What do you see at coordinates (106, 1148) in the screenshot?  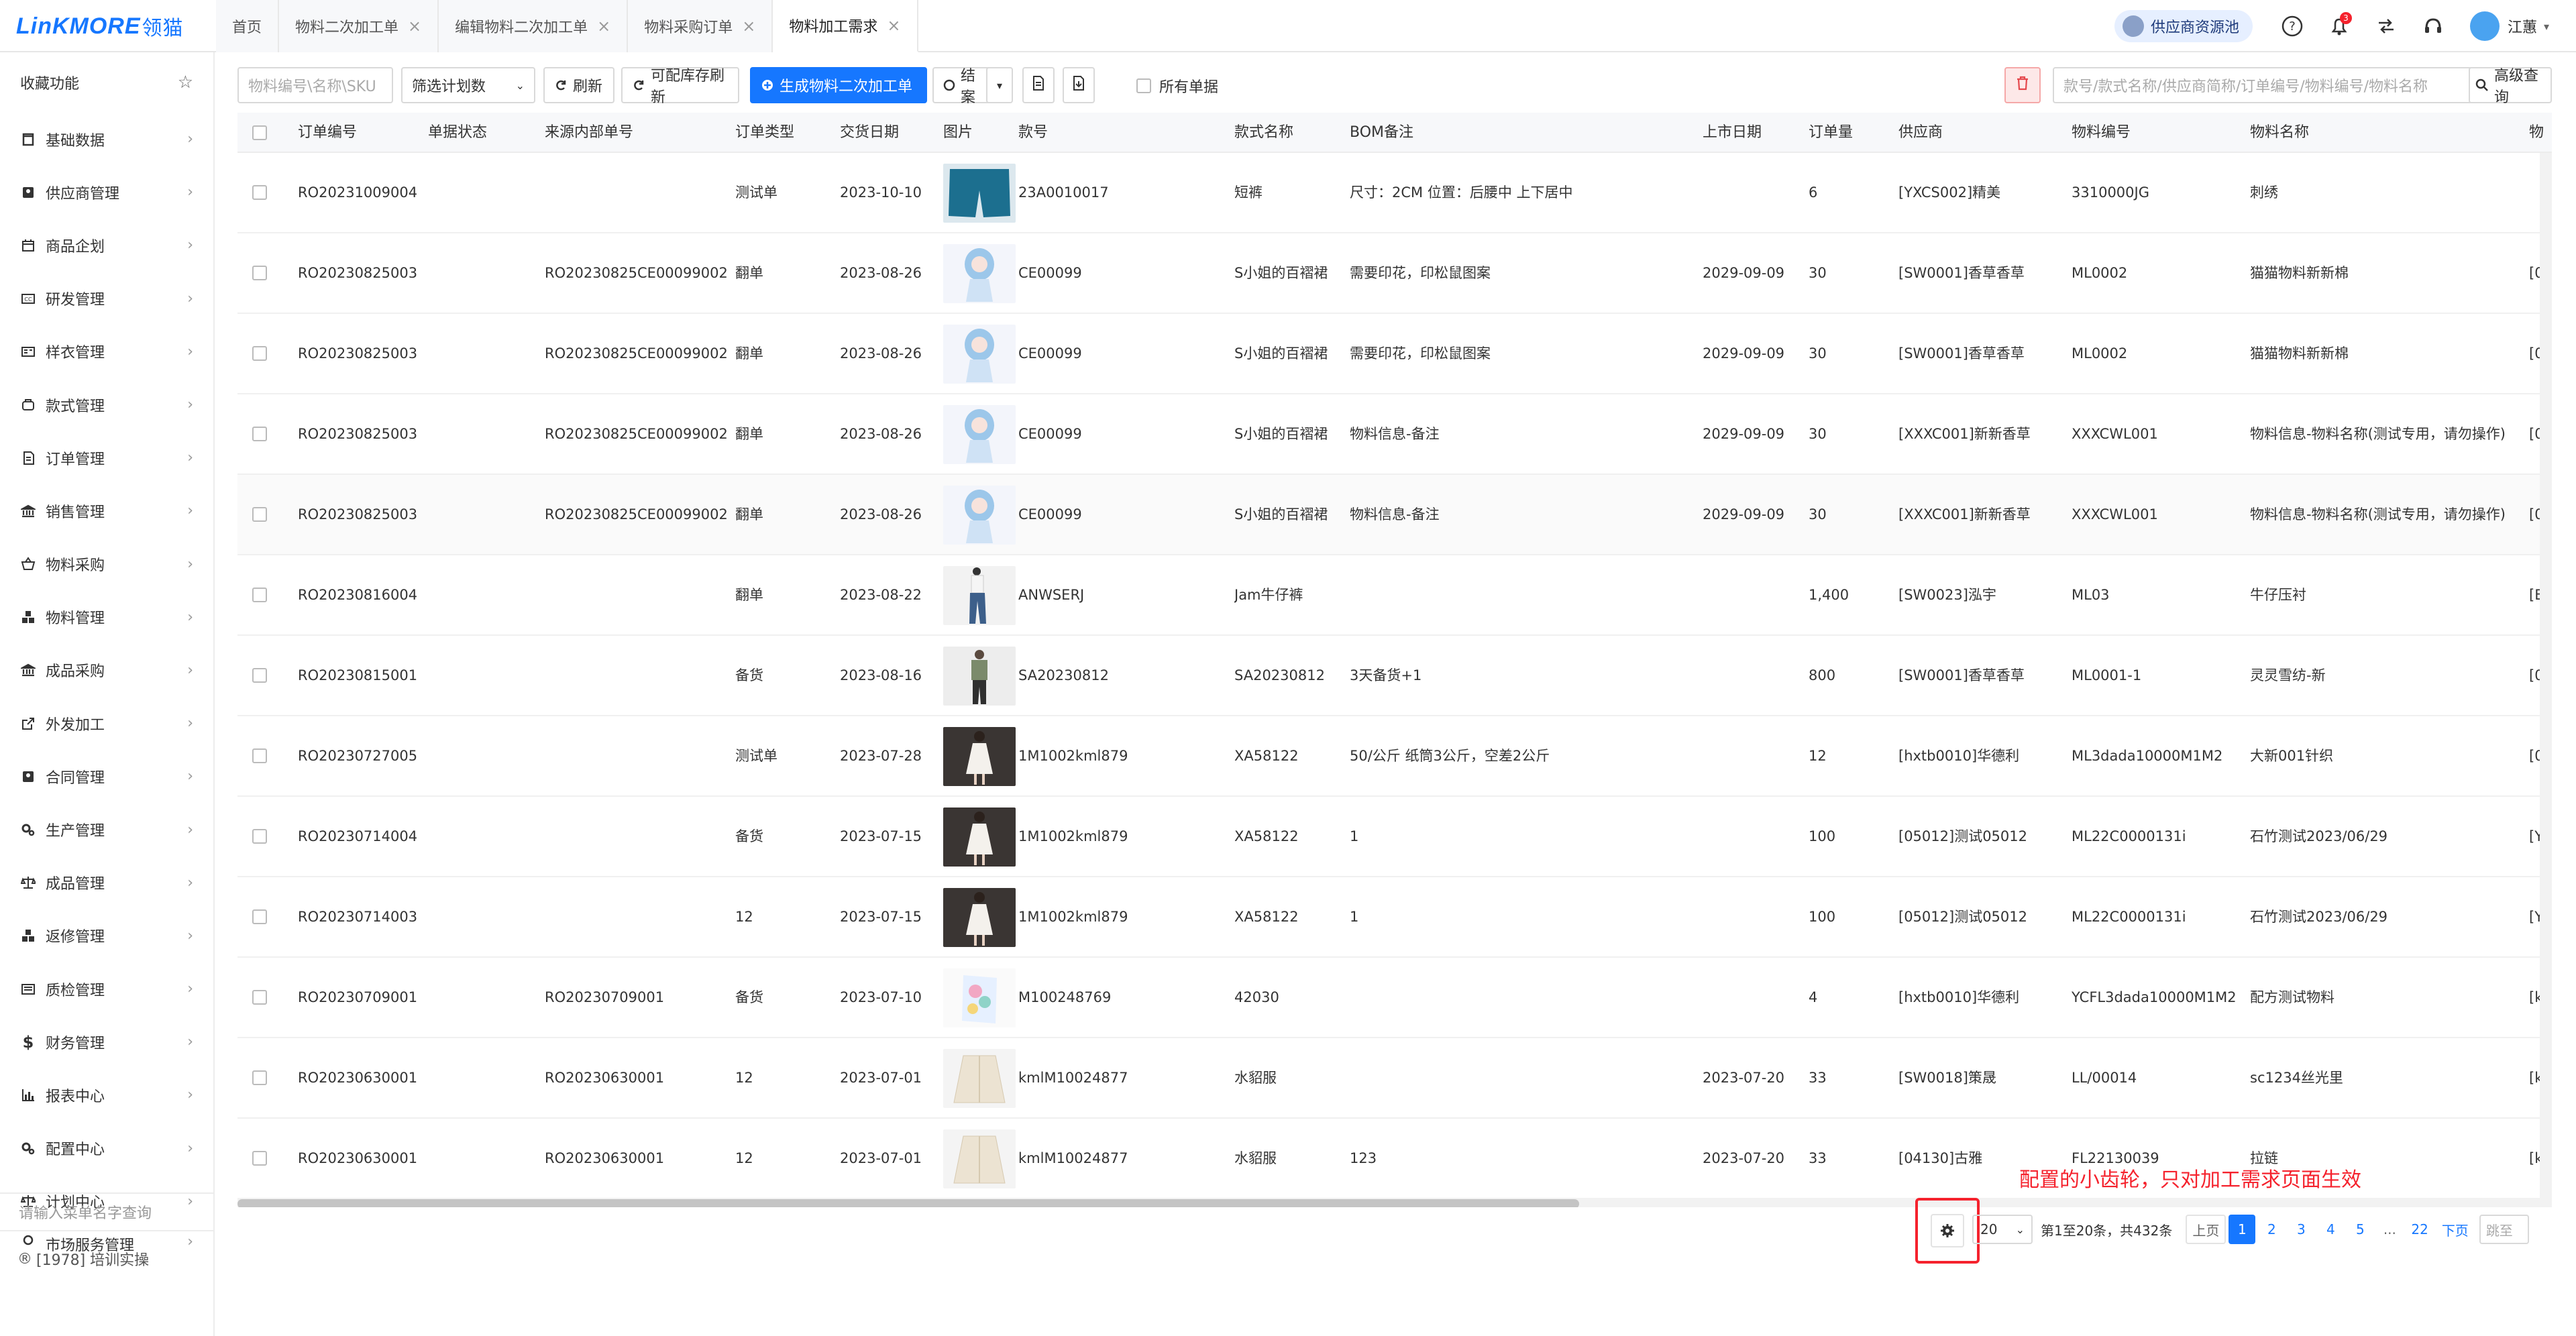 I see `sidebar-item-config: 配置中心 ›` at bounding box center [106, 1148].